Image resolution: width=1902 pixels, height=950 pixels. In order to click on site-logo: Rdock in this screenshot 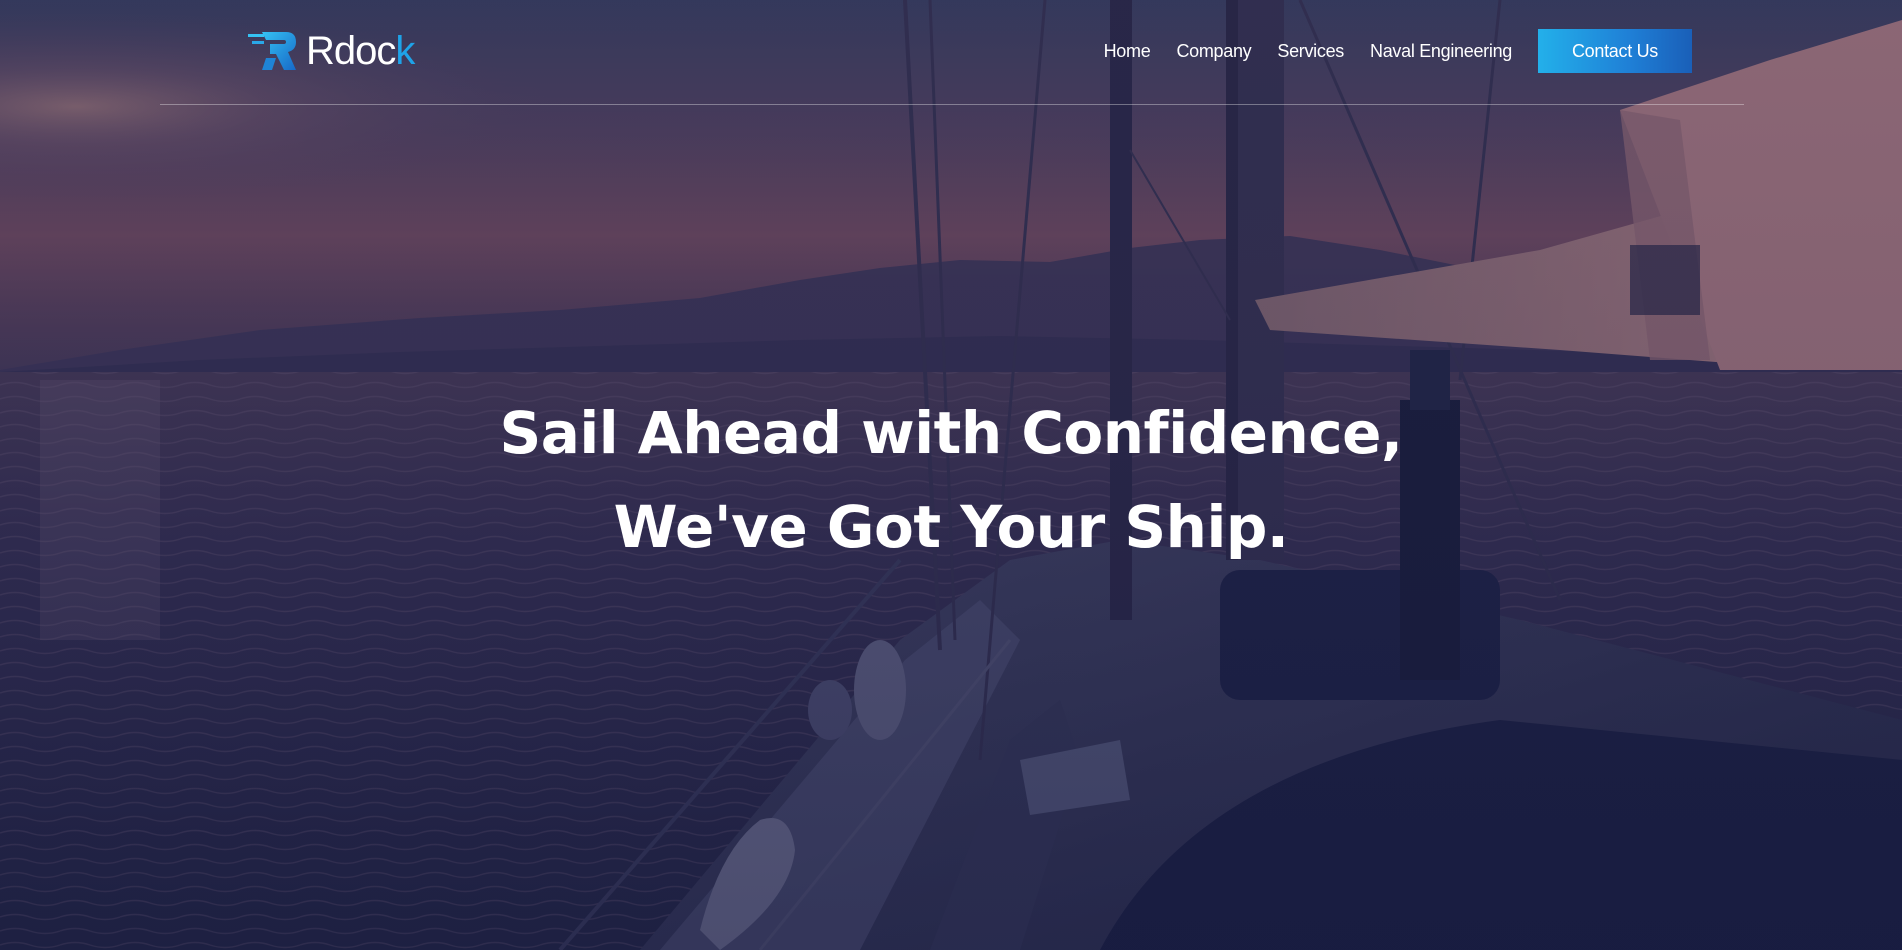, I will do `click(331, 51)`.